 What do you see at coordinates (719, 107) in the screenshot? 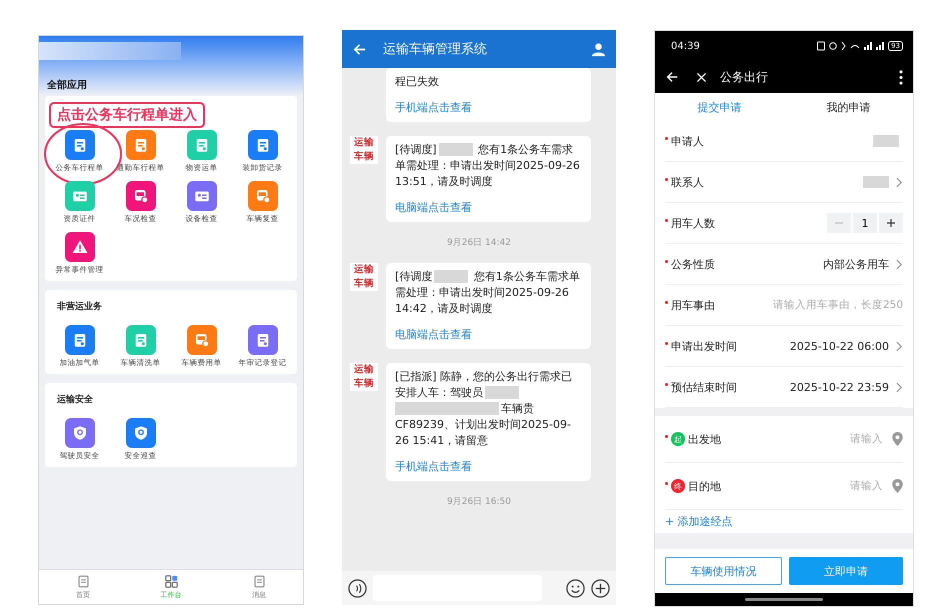
I see `tab: 提交申请` at bounding box center [719, 107].